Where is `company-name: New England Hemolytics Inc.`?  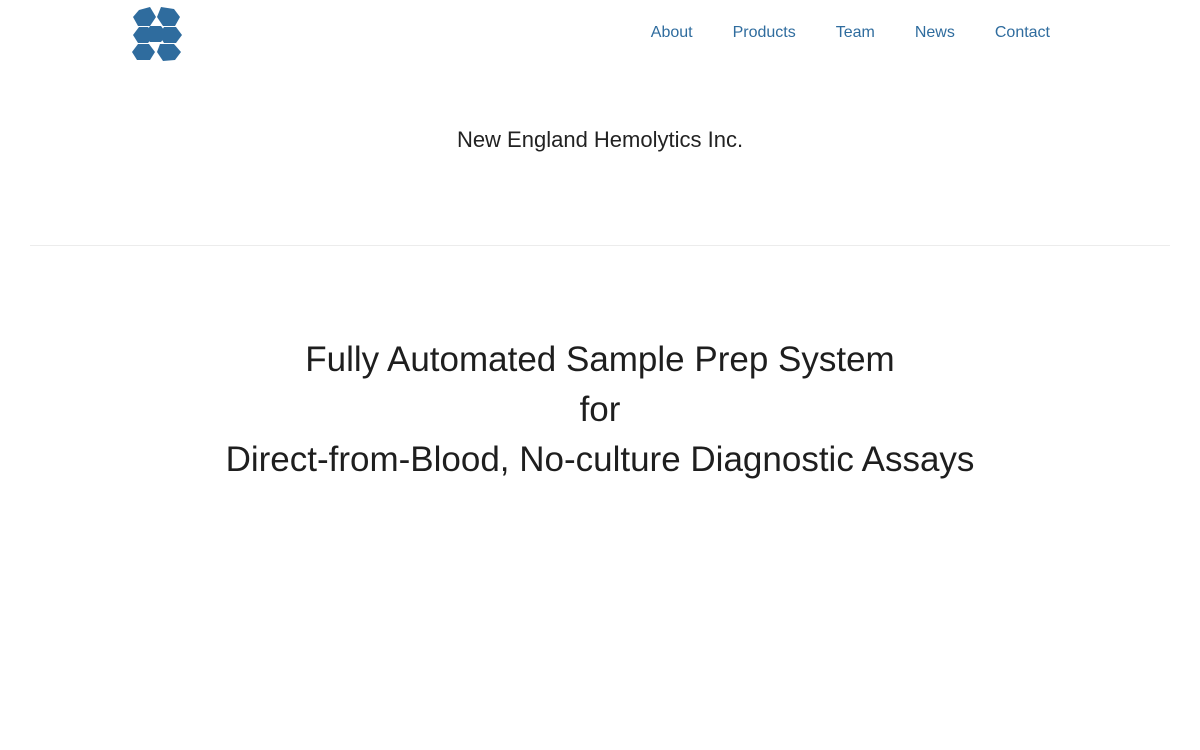 company-name: New England Hemolytics Inc. is located at coordinates (600, 139).